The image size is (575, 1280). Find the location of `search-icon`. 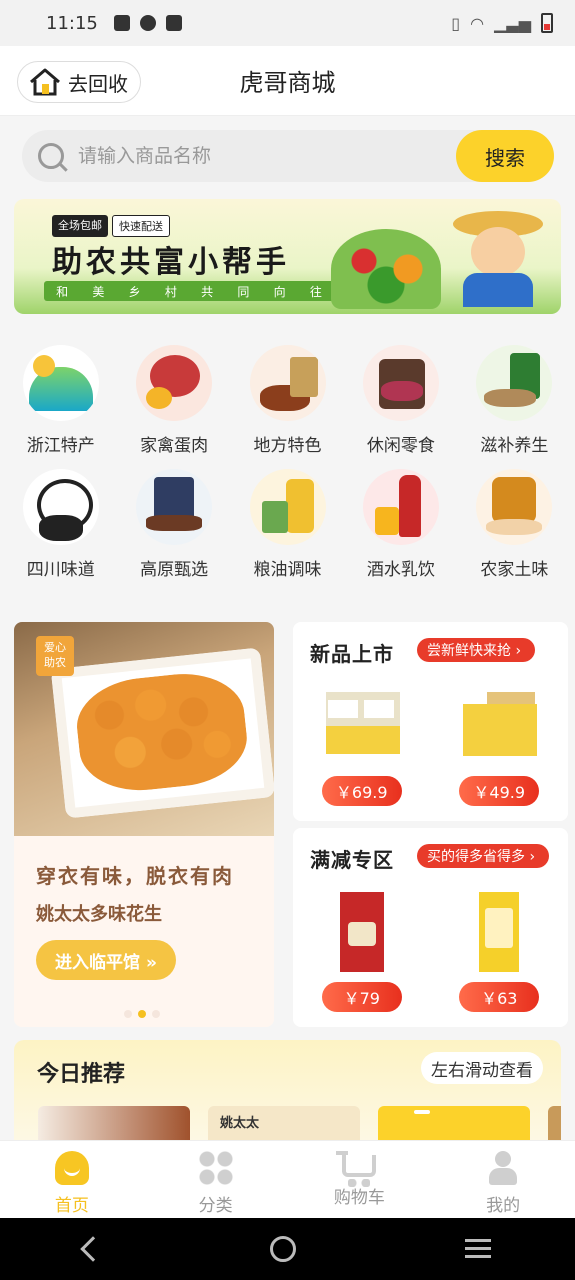

search-icon is located at coordinates (51, 156).